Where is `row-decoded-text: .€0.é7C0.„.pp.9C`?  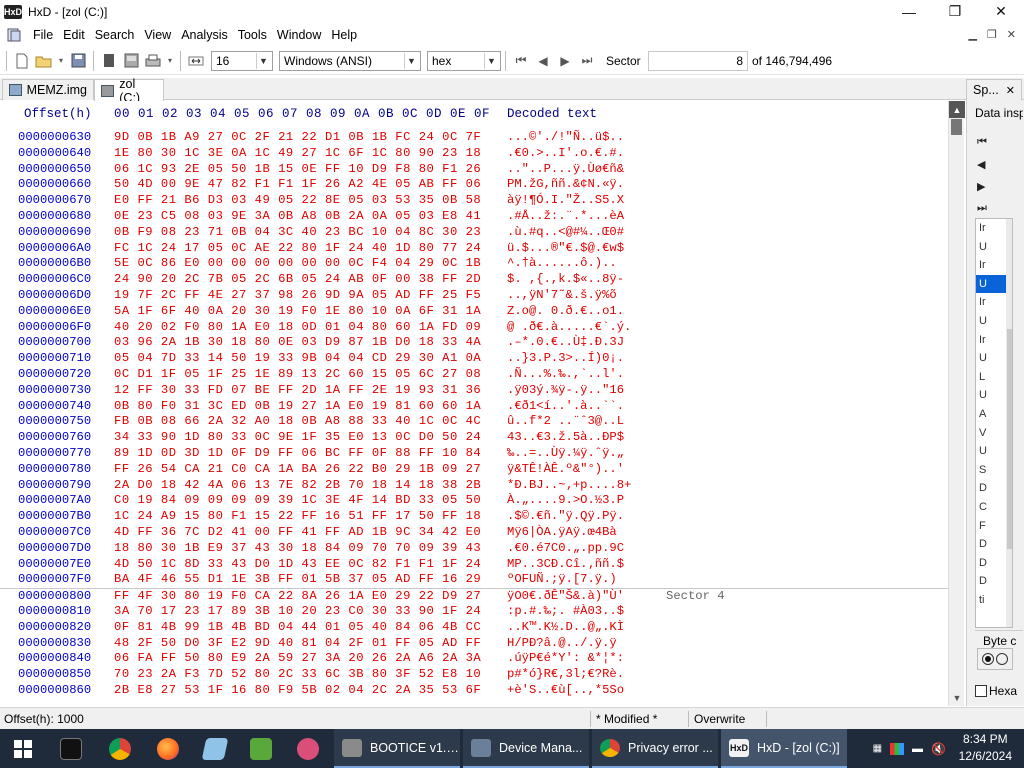
row-decoded-text: .€0.é7C0.„.pp.9C is located at coordinates (565, 549).